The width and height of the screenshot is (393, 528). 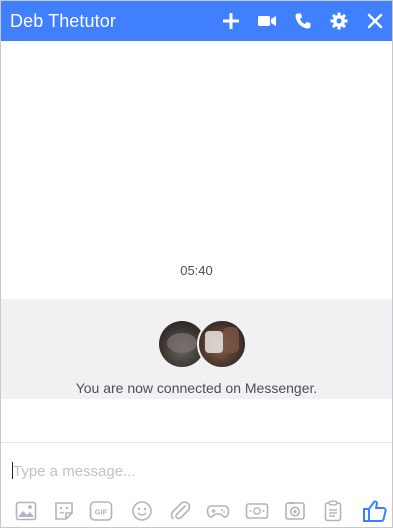 I want to click on header-actions, so click(x=298, y=21).